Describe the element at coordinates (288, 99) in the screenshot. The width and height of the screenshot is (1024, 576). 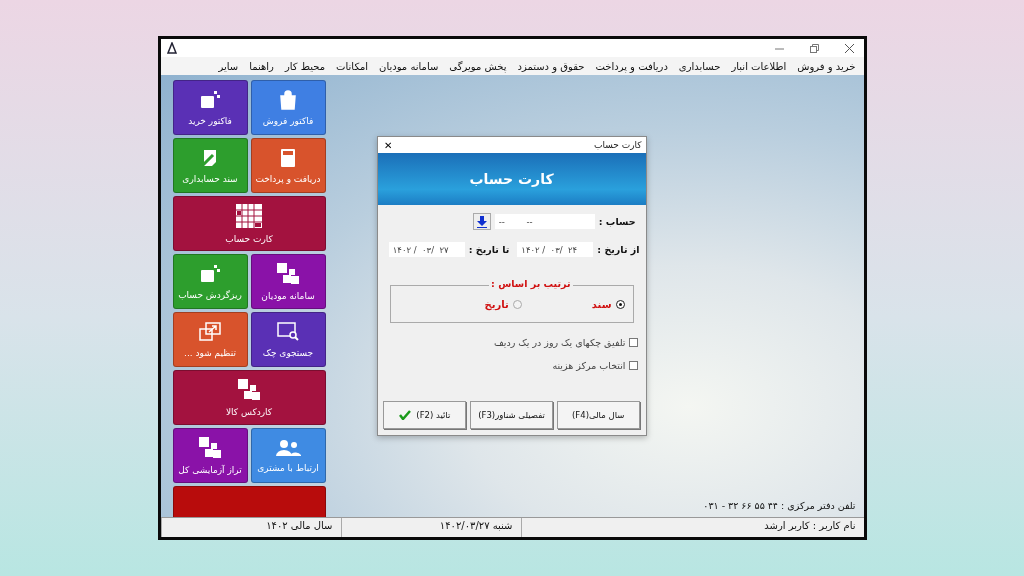
I see `shopping-bag-icon` at that location.